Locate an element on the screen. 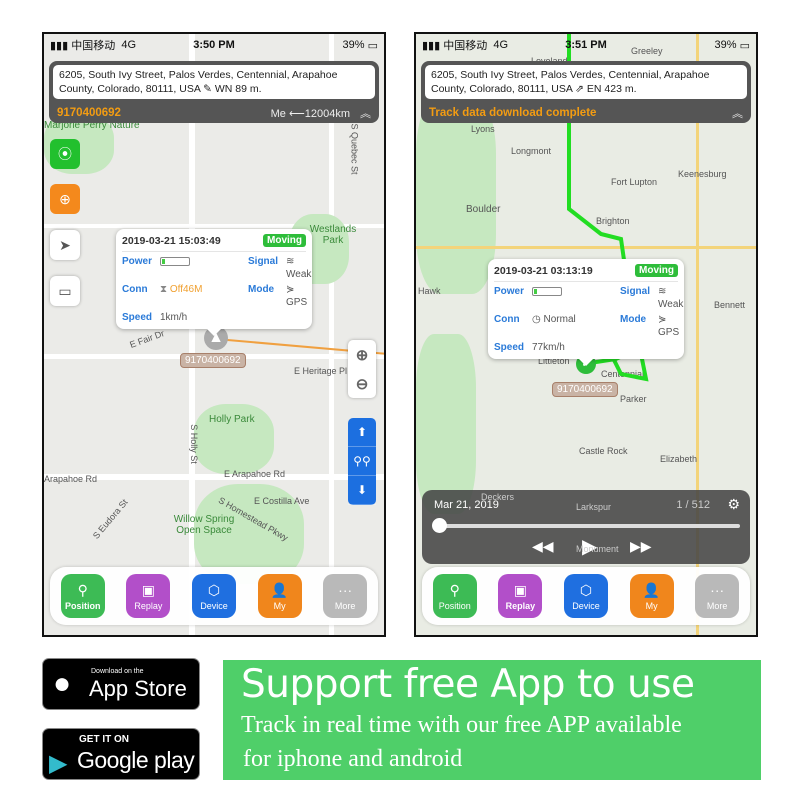  map-label: Larkspur is located at coordinates (594, 507).